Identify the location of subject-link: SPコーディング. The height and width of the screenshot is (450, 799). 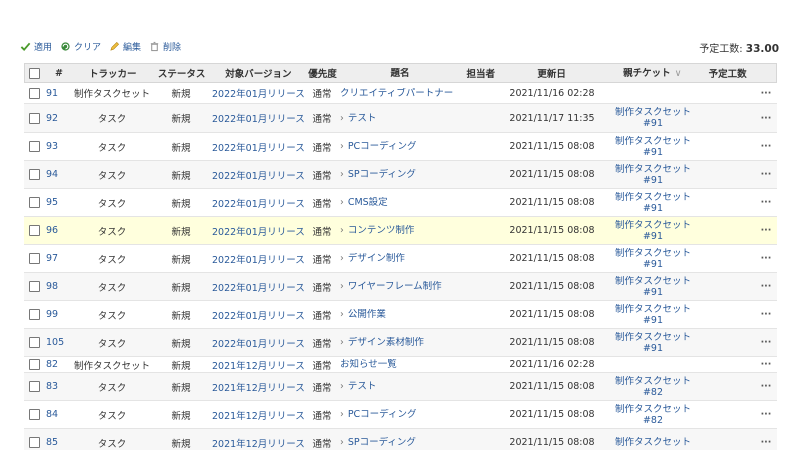
(382, 174).